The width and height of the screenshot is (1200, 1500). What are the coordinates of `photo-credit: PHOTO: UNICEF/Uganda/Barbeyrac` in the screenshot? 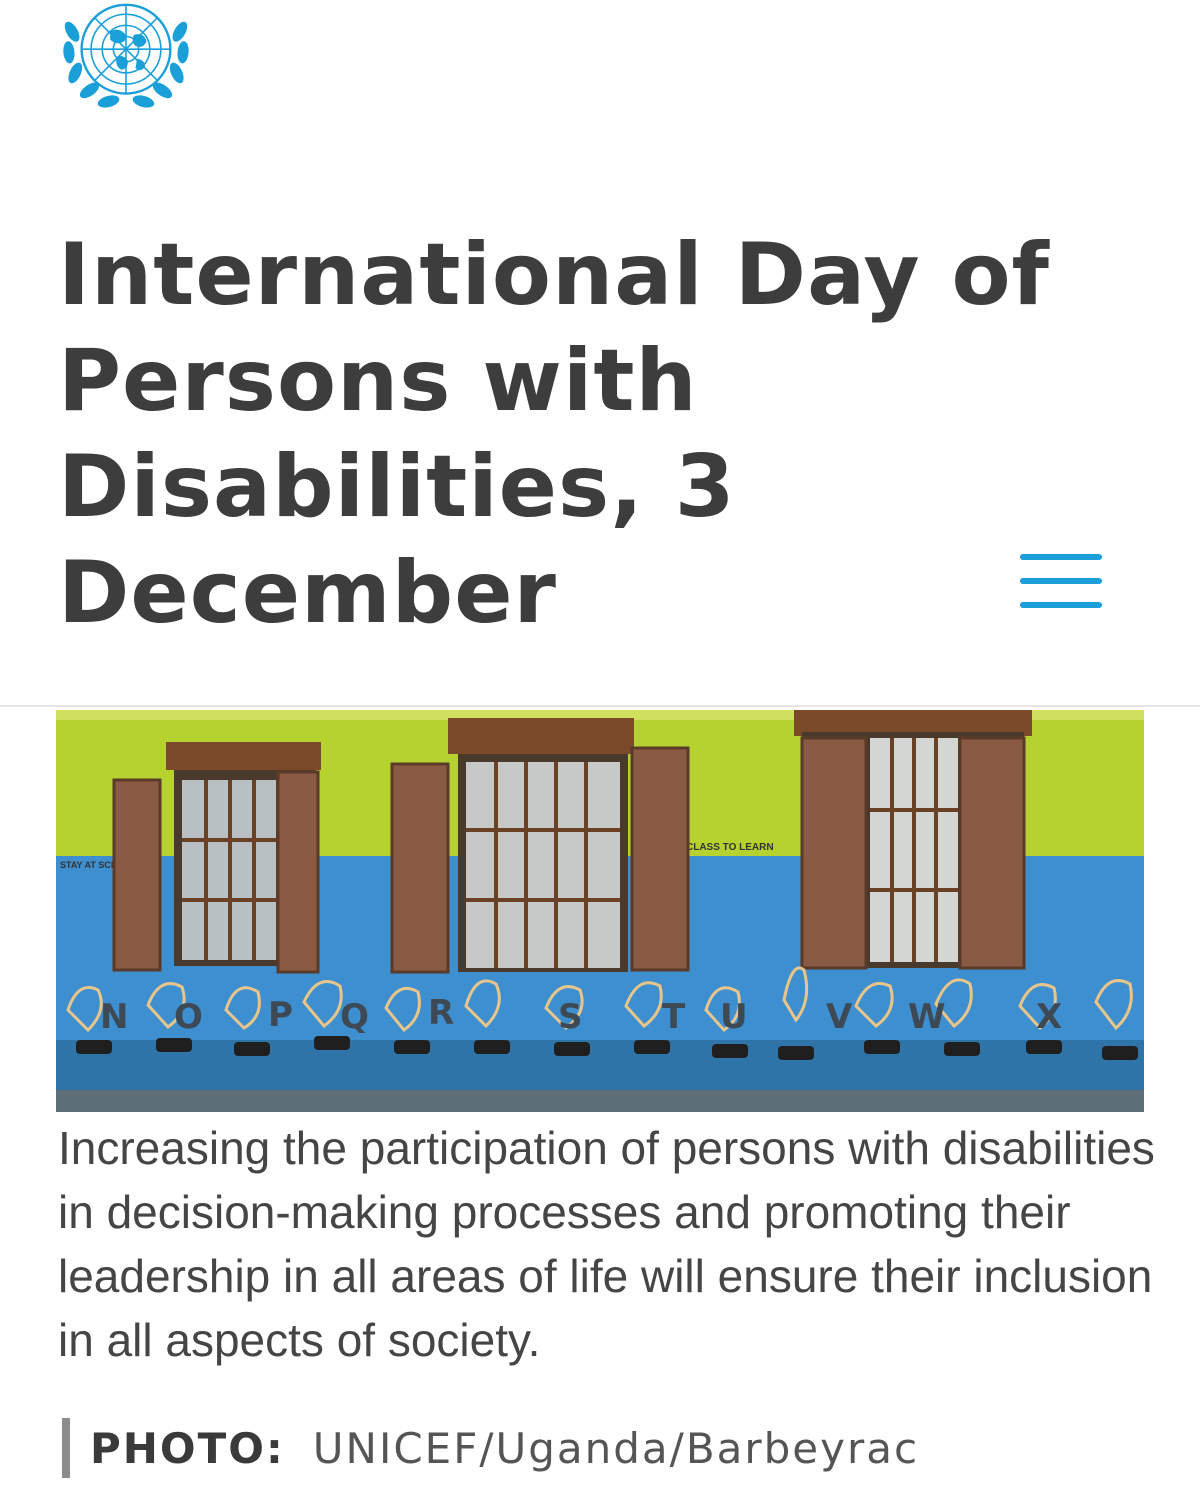 It's located at (490, 1448).